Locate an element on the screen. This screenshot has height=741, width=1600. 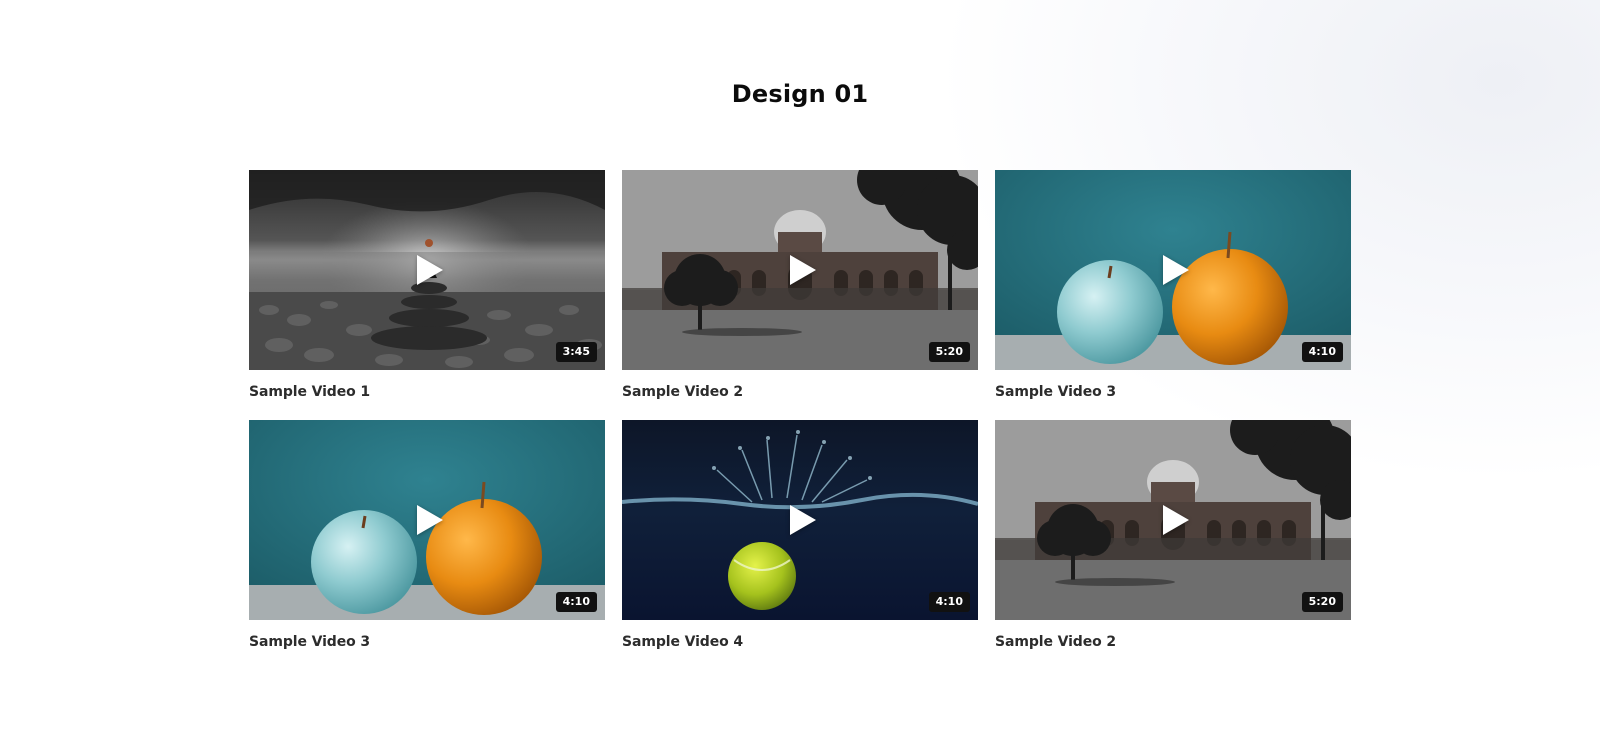
video-card: 4:10 Sample Video 4 is located at coordinates (800, 535).